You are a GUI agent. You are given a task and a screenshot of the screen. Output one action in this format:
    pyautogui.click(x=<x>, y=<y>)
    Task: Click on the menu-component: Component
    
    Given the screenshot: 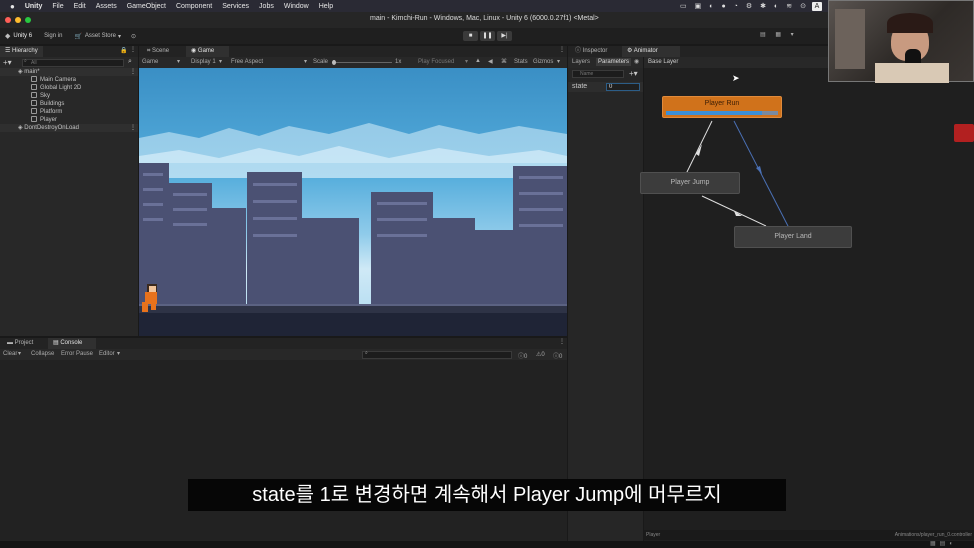 What is the action you would take?
    pyautogui.click(x=194, y=6)
    